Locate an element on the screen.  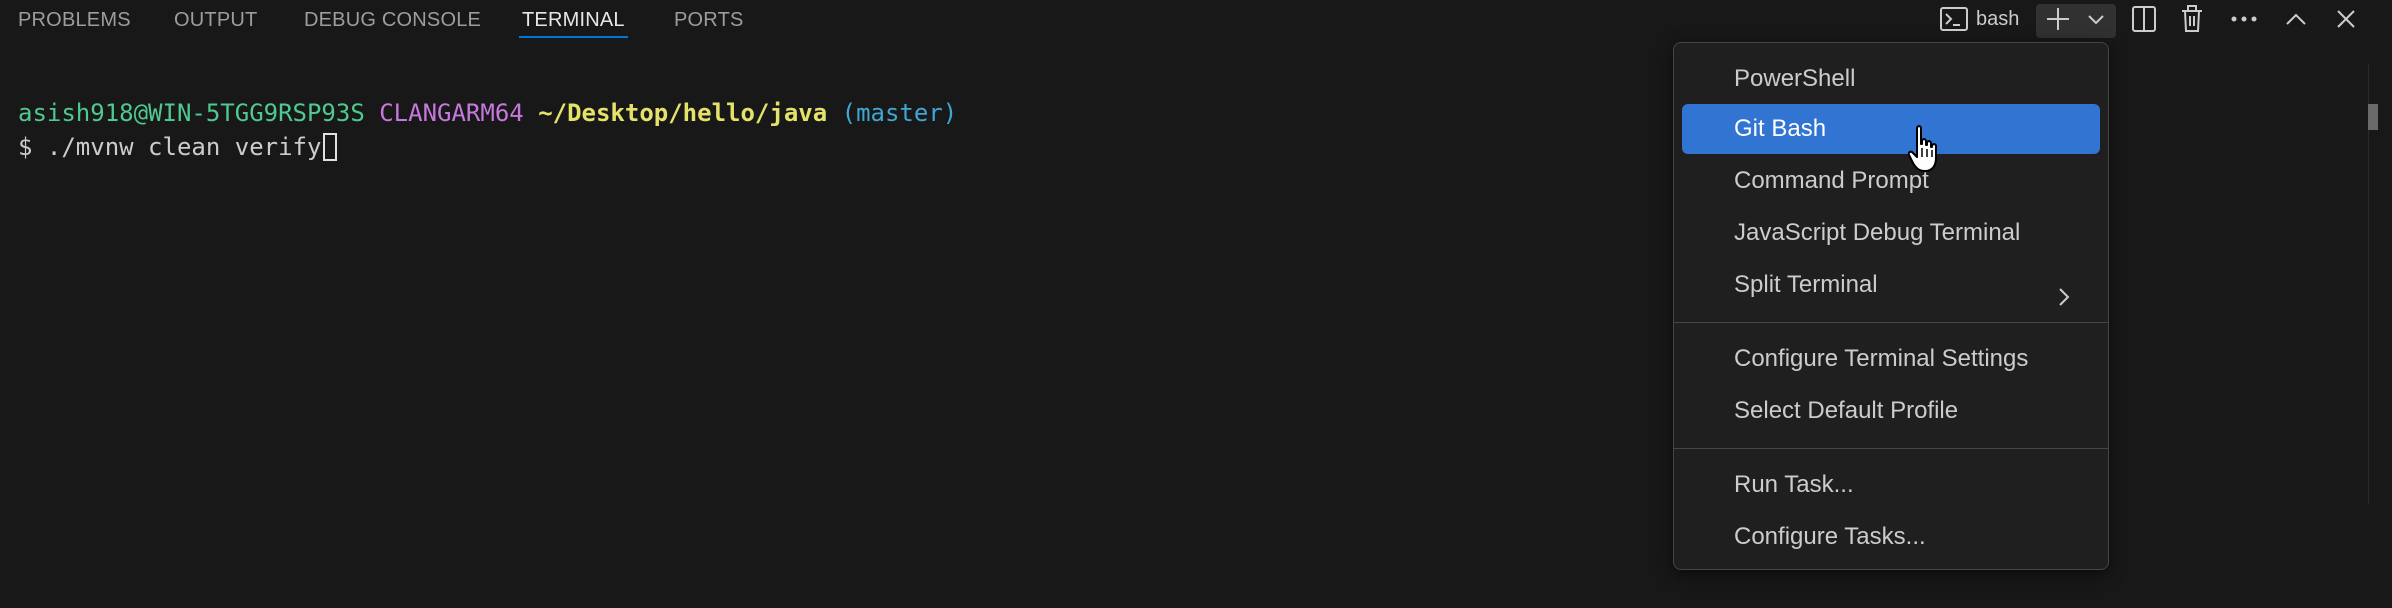
menu-item-split-terminal: Split Terminal is located at coordinates (1891, 285).